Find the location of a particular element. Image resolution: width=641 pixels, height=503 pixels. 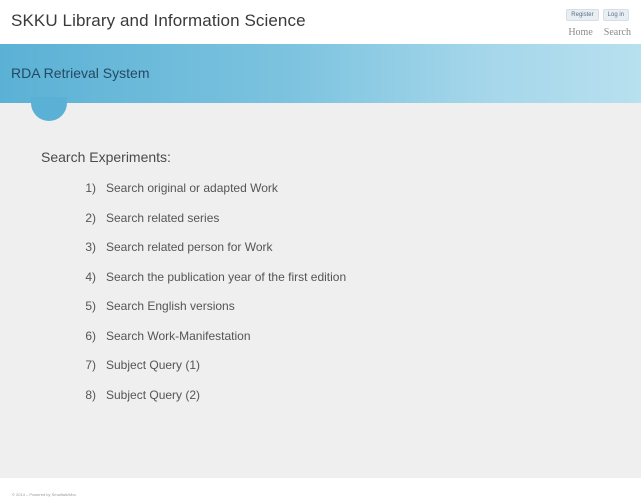

site-title: SKKU Library and Information Science is located at coordinates (158, 20).